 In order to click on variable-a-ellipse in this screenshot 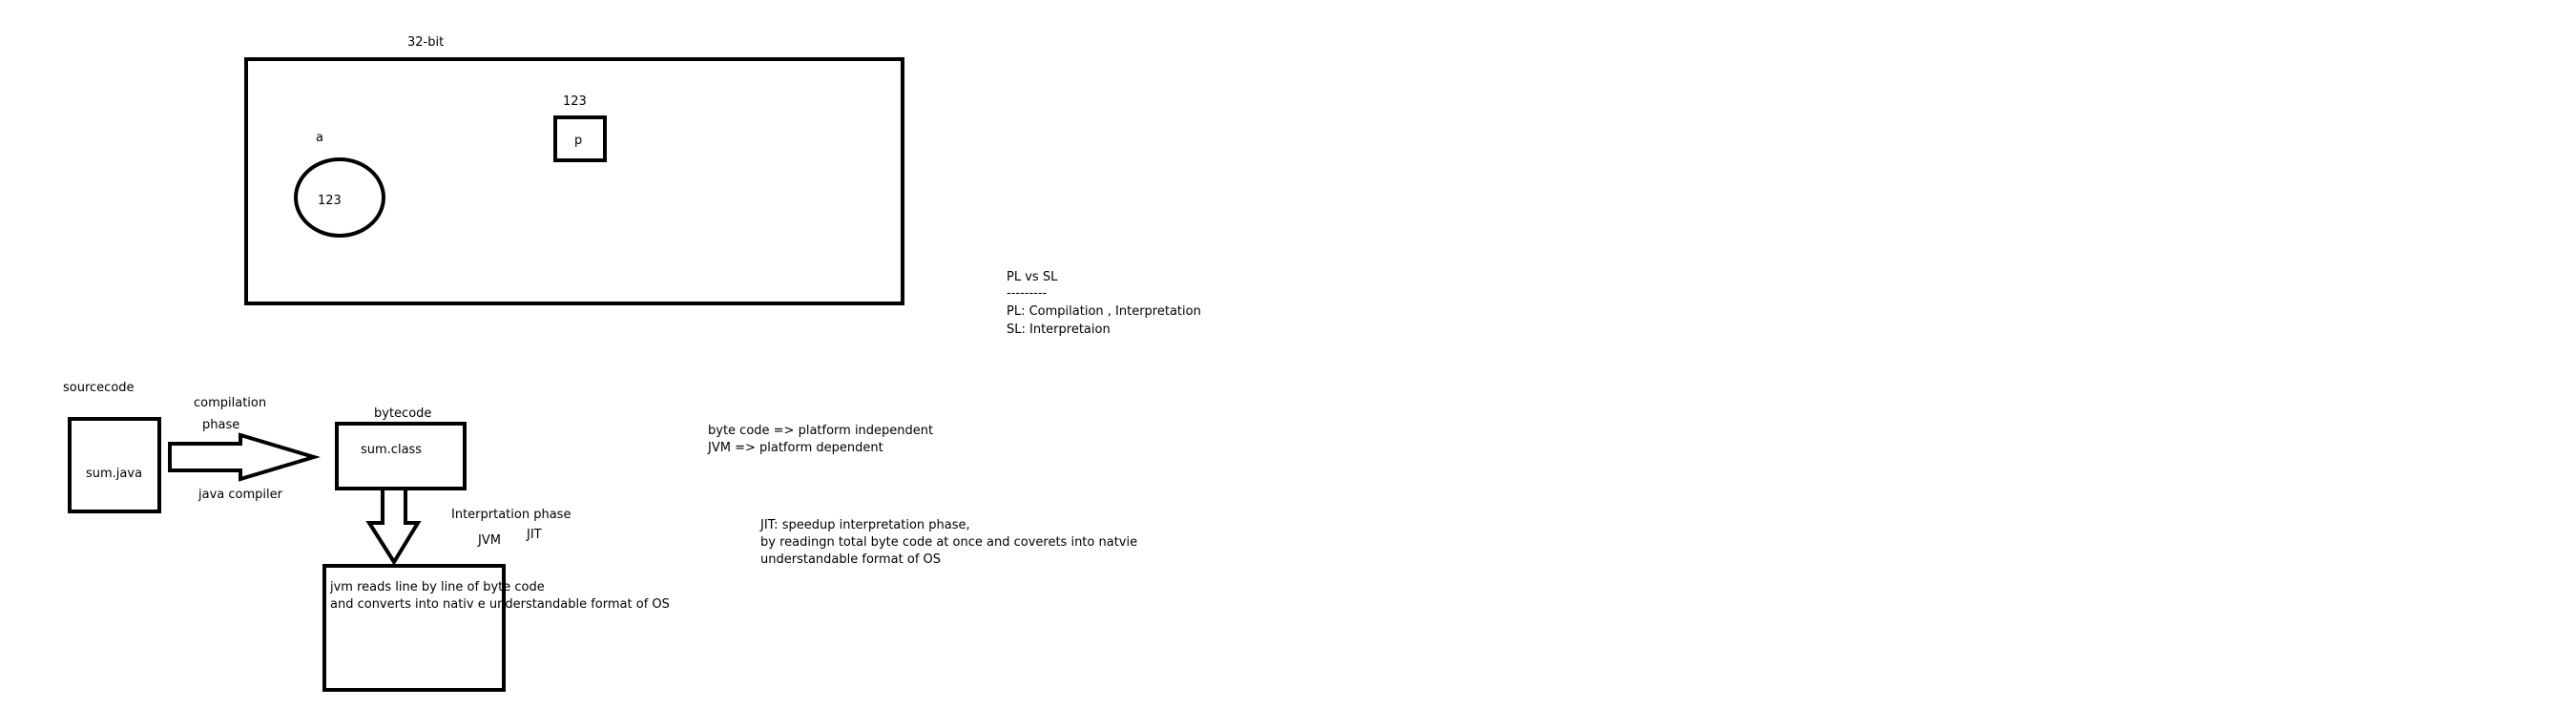, I will do `click(339, 197)`.